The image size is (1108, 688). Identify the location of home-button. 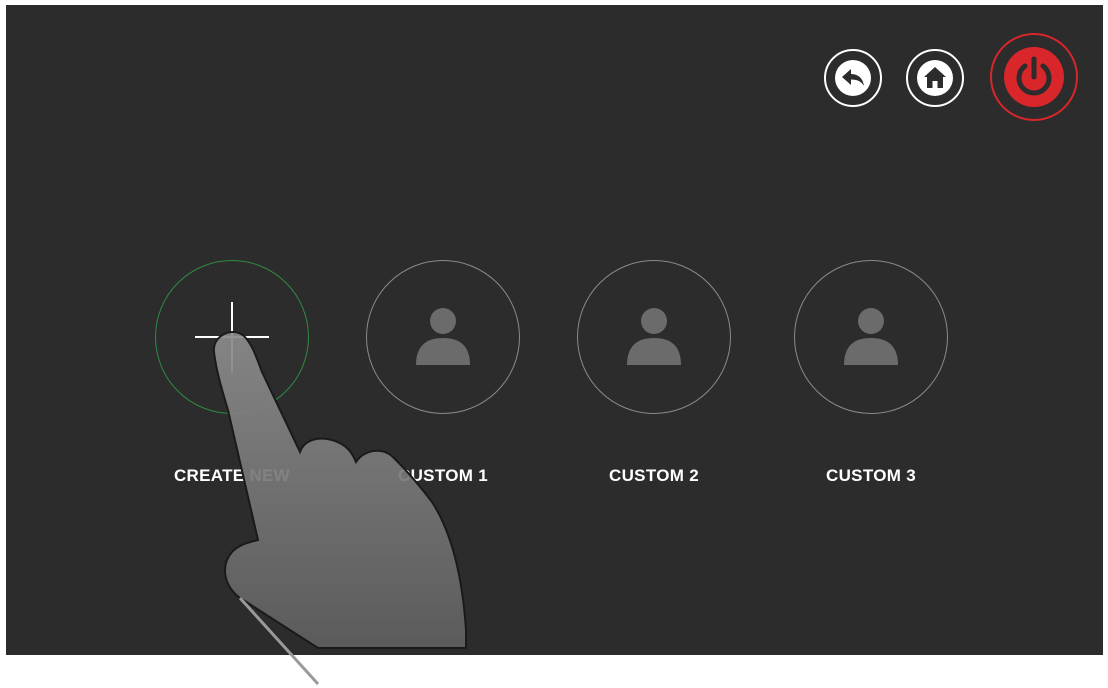
(935, 78).